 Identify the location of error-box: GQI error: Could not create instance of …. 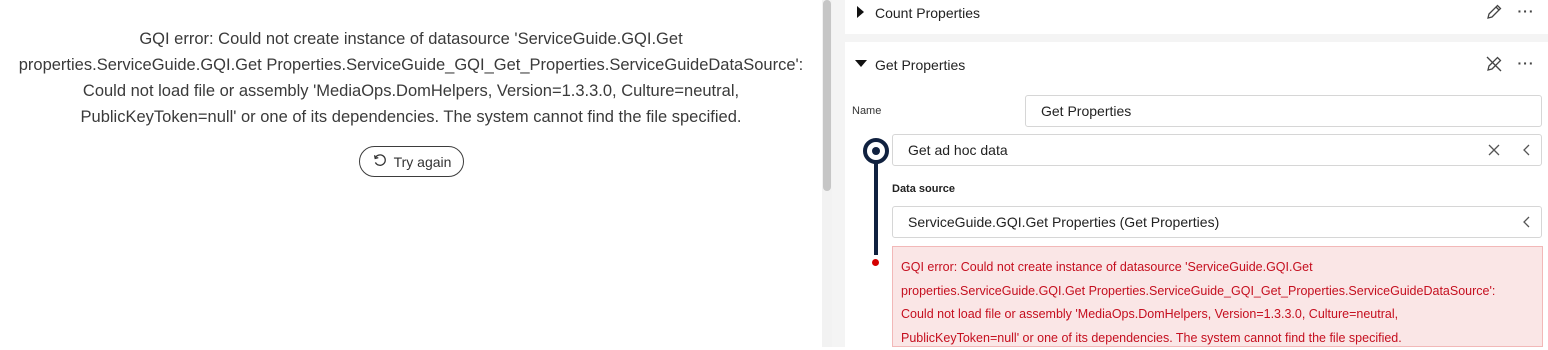
(1217, 296).